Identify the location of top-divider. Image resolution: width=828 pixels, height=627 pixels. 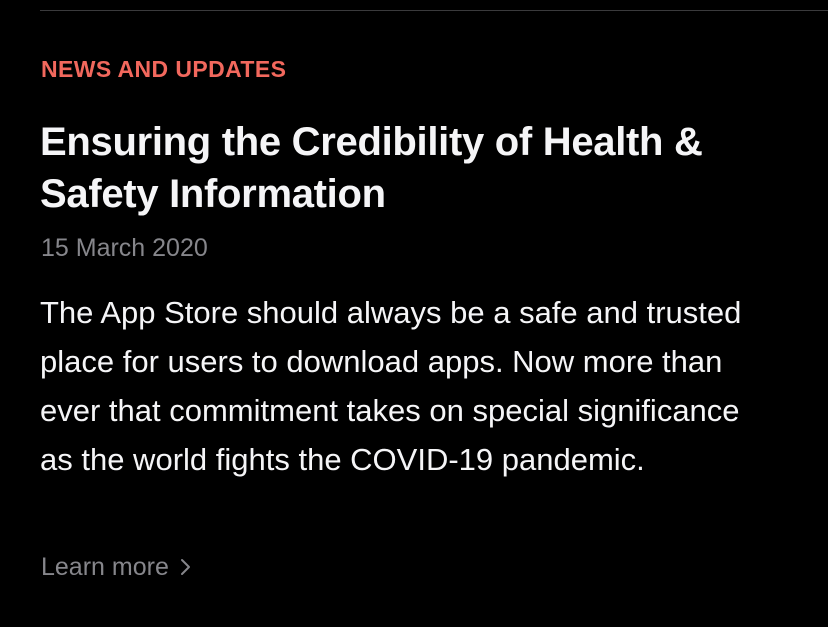
(434, 10).